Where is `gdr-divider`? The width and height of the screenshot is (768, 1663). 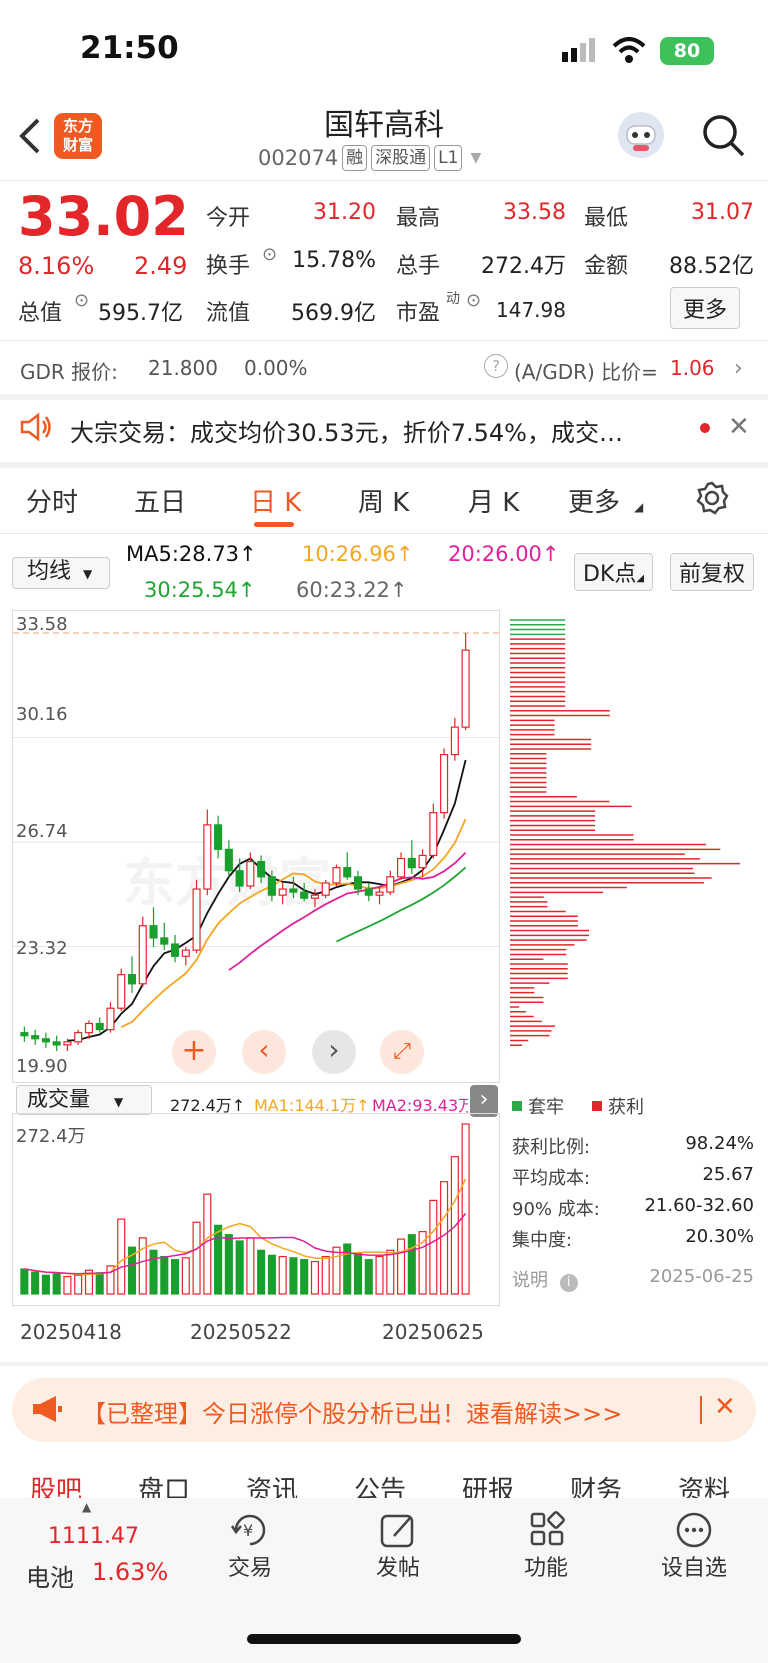 gdr-divider is located at coordinates (384, 397).